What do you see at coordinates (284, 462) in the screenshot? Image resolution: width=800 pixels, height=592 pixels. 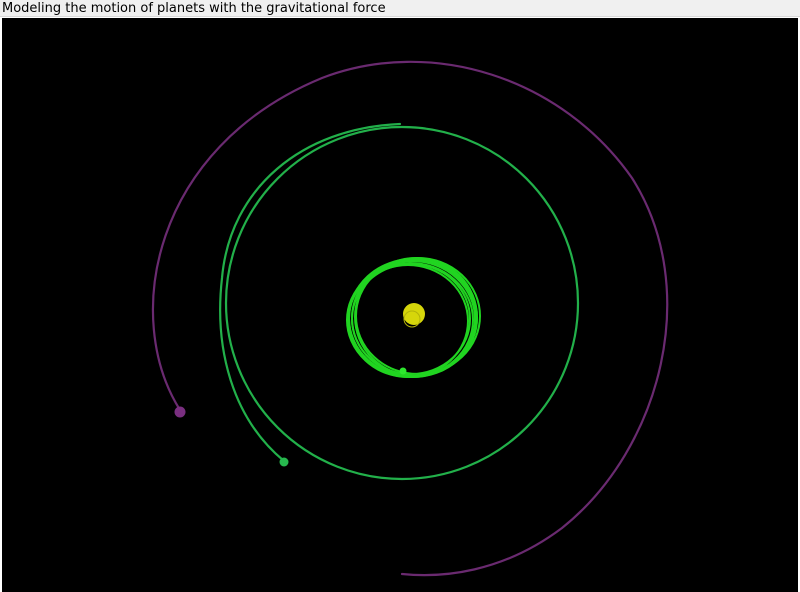 I see `middle-planet` at bounding box center [284, 462].